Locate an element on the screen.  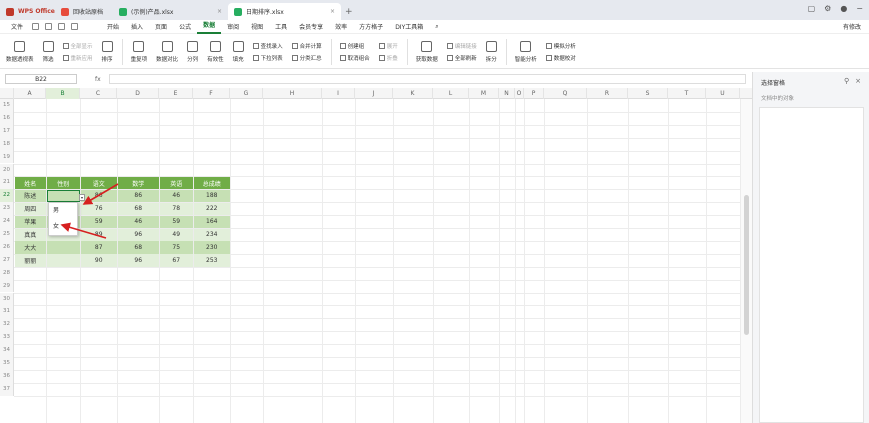
expand-button: 展开 is located at coordinates (388, 46).